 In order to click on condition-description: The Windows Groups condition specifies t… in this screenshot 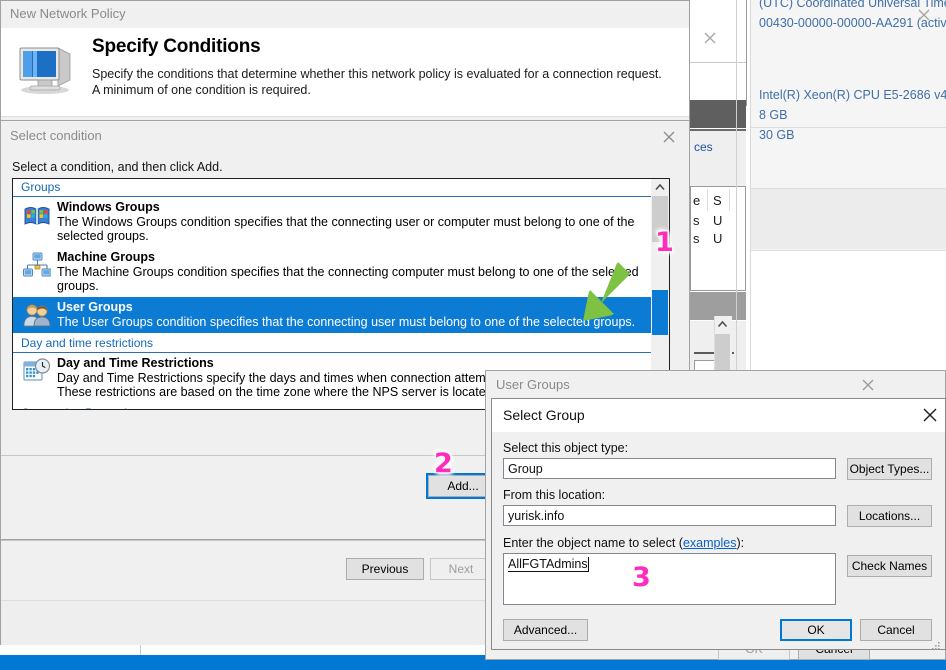, I will do `click(346, 229)`.